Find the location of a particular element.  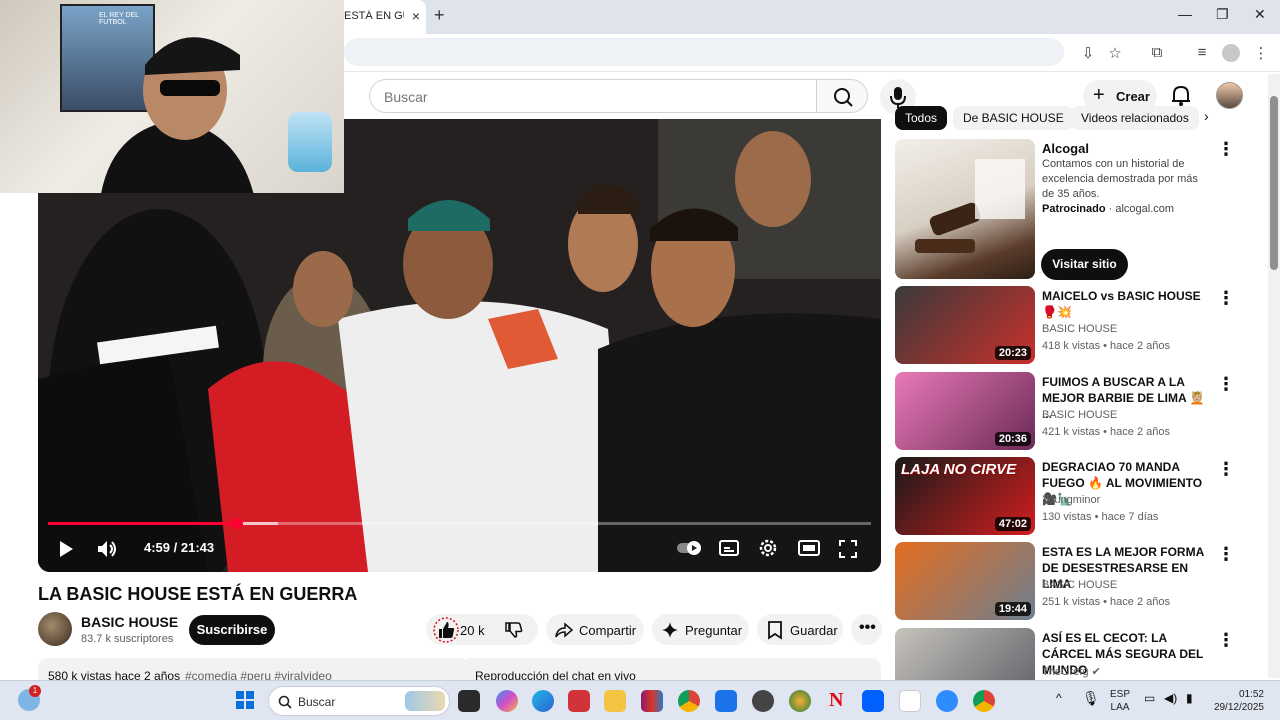

settings-gear-icon is located at coordinates (768, 548).